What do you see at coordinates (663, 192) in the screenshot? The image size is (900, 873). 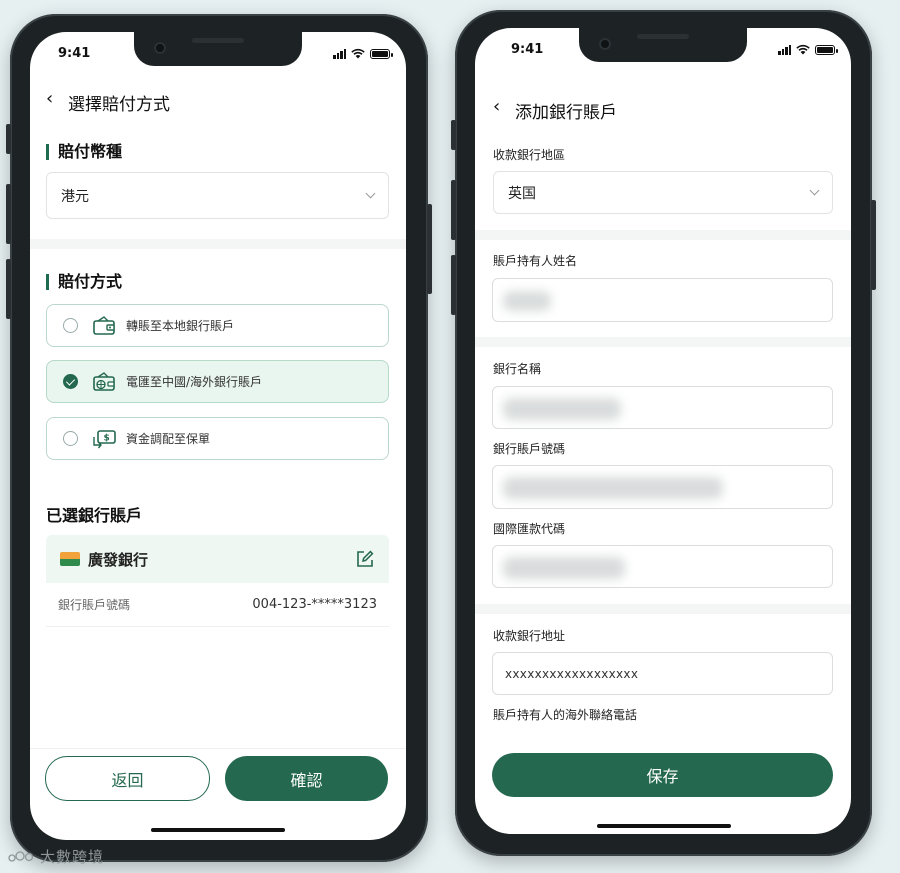 I see `region-select: 英国` at bounding box center [663, 192].